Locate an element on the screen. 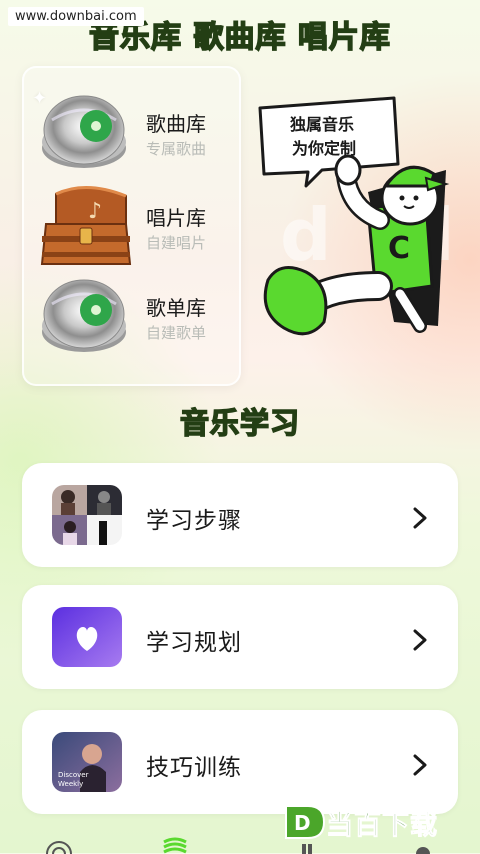 This screenshot has height=854, width=480. card-label: 学习步骤 is located at coordinates (194, 521).